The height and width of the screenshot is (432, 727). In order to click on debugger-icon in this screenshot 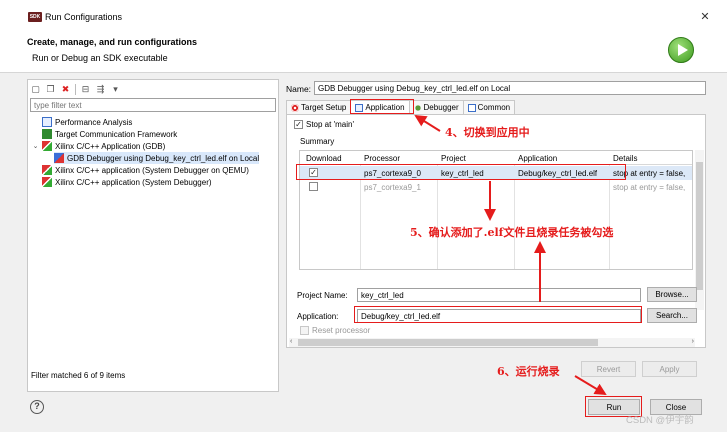, I will do `click(417, 107)`.